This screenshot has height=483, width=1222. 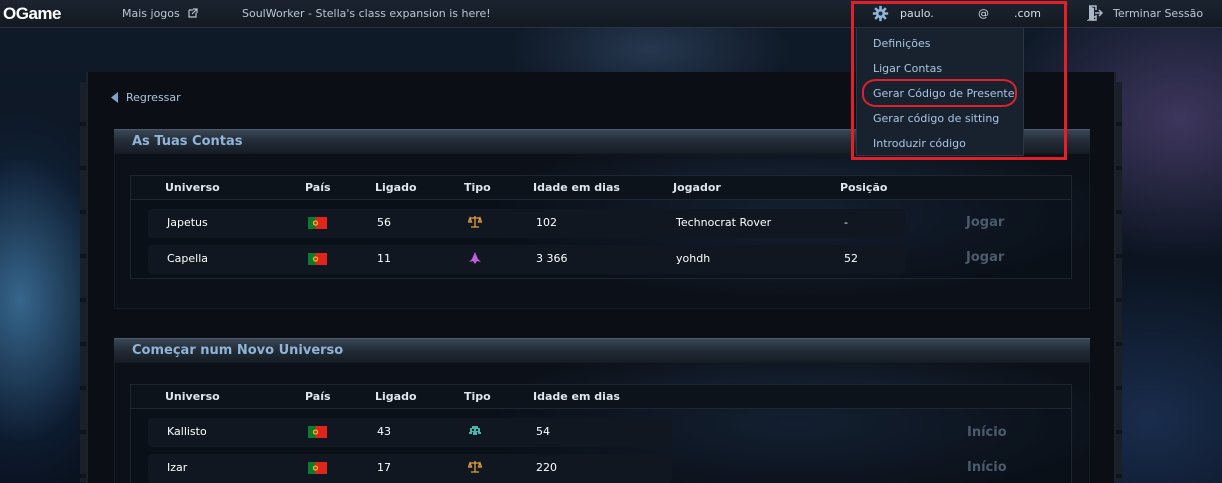 I want to click on ship-icon, so click(x=475, y=258).